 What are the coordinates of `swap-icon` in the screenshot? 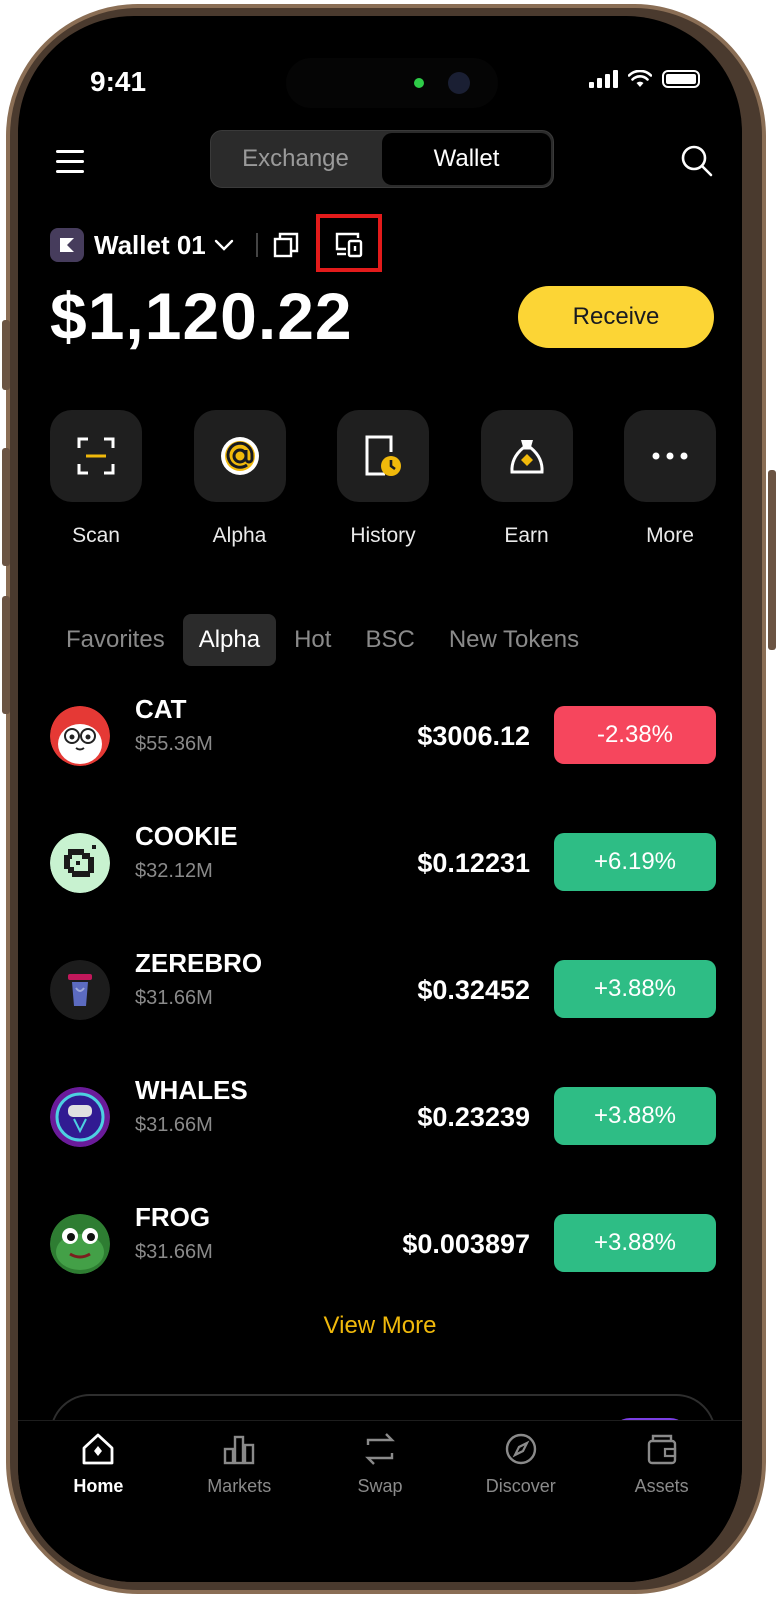 It's located at (380, 1449).